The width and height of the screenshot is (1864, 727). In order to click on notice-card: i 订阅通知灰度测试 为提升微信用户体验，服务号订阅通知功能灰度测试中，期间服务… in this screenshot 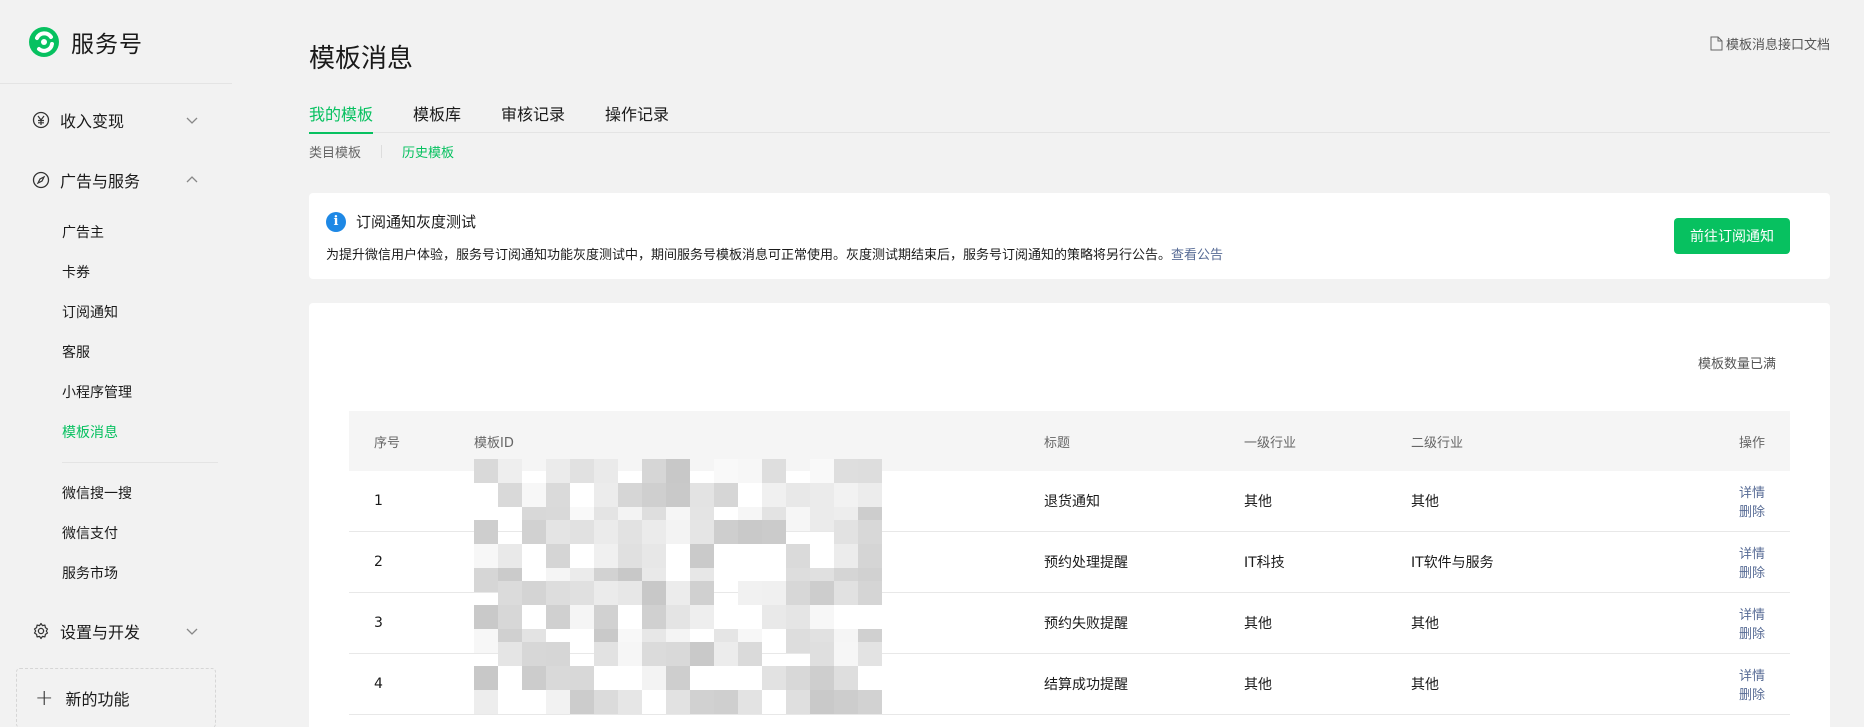, I will do `click(1069, 236)`.